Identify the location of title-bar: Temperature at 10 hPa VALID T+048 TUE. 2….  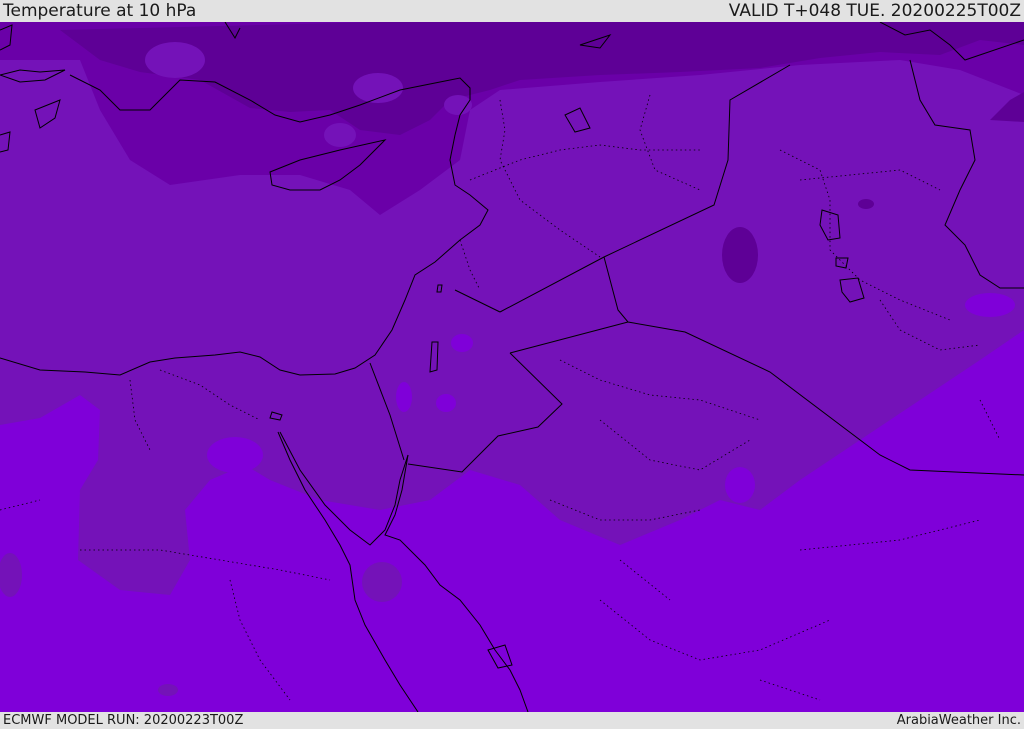
(512, 11).